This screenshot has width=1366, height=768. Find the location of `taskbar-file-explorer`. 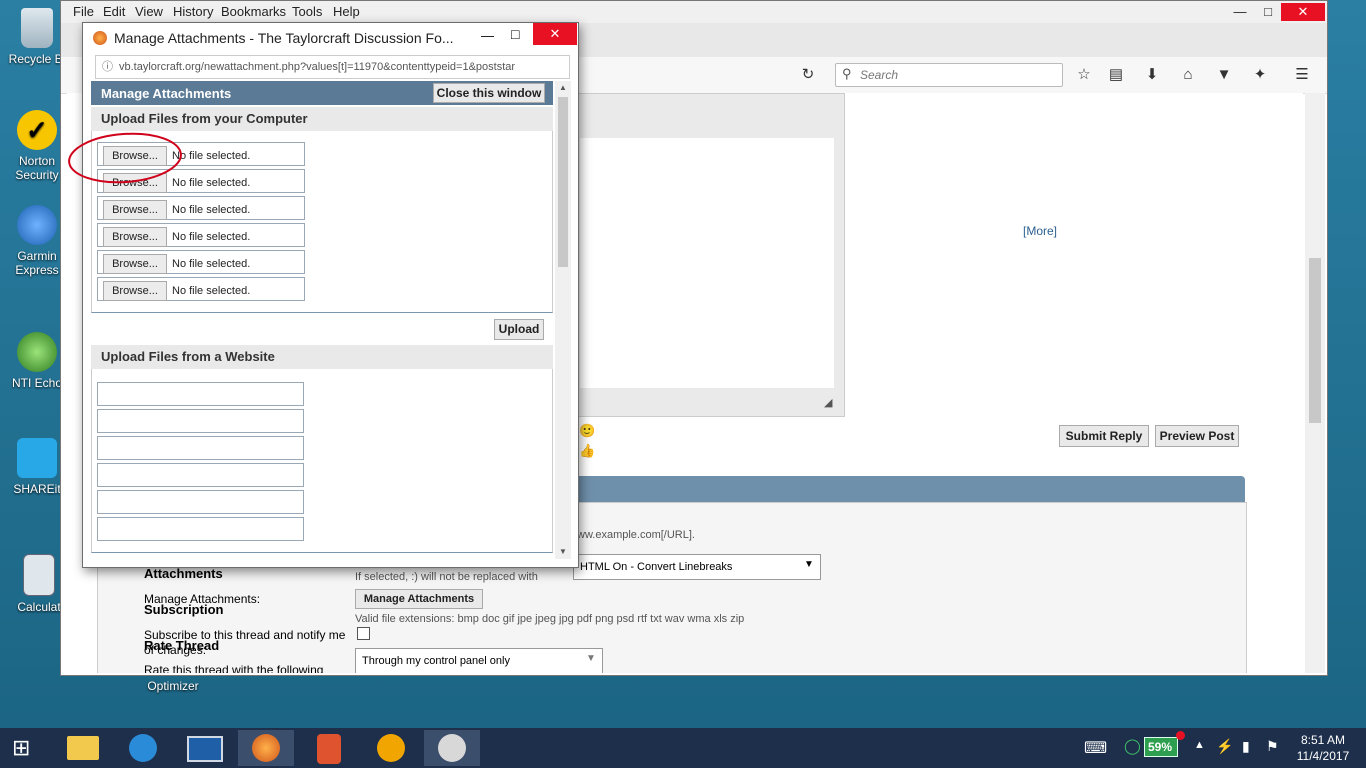

taskbar-file-explorer is located at coordinates (83, 748).